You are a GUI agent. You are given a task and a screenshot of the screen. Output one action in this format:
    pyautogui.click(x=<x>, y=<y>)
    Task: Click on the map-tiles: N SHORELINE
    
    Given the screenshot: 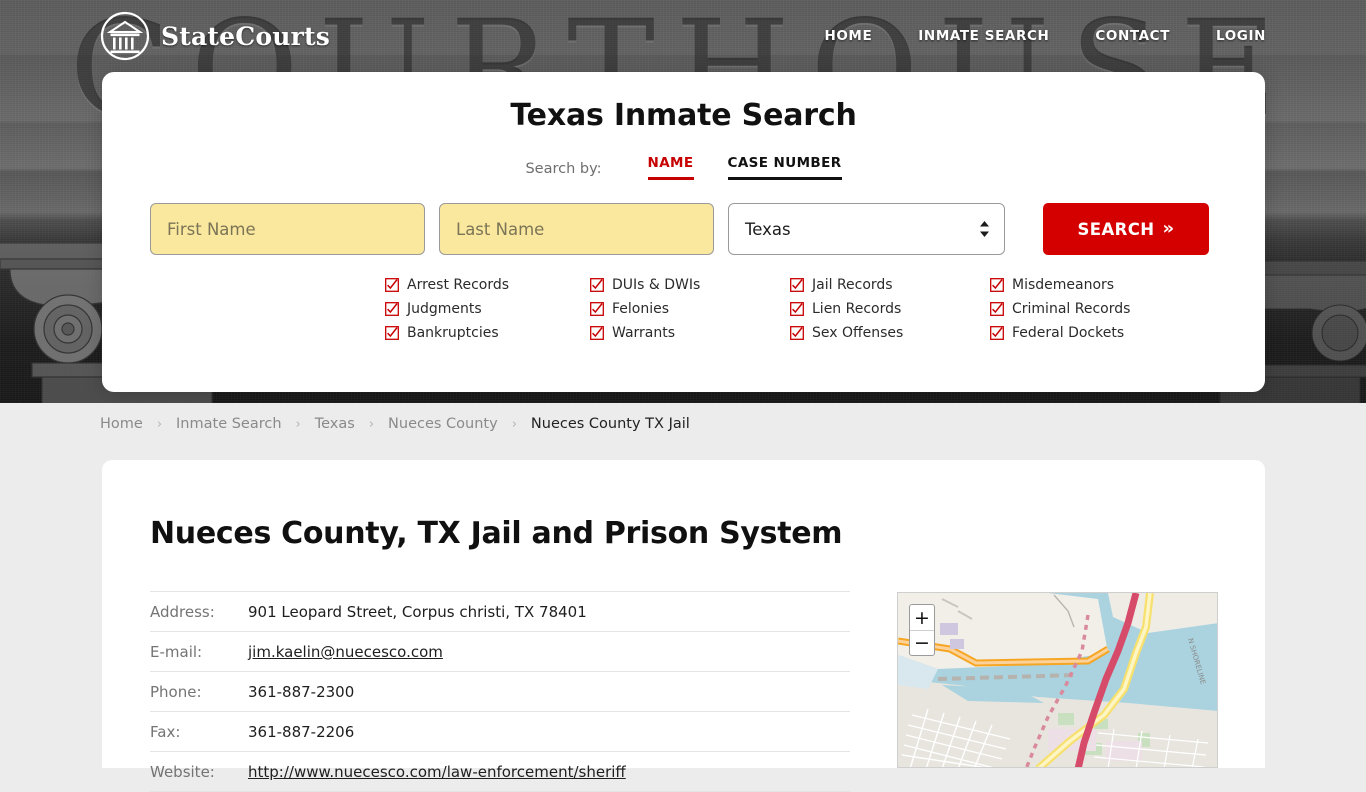 What is the action you would take?
    pyautogui.click(x=1057, y=680)
    